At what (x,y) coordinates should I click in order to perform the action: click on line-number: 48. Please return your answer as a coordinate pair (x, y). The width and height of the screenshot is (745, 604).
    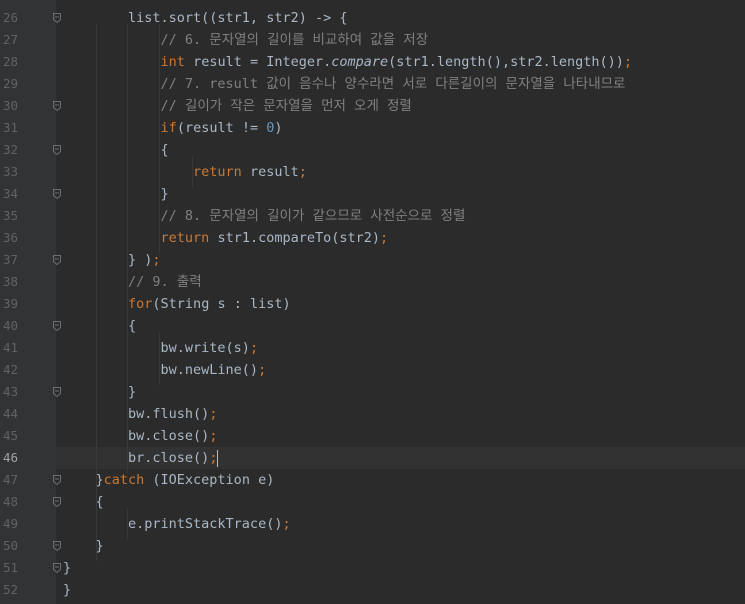
    Looking at the image, I should click on (9, 502).